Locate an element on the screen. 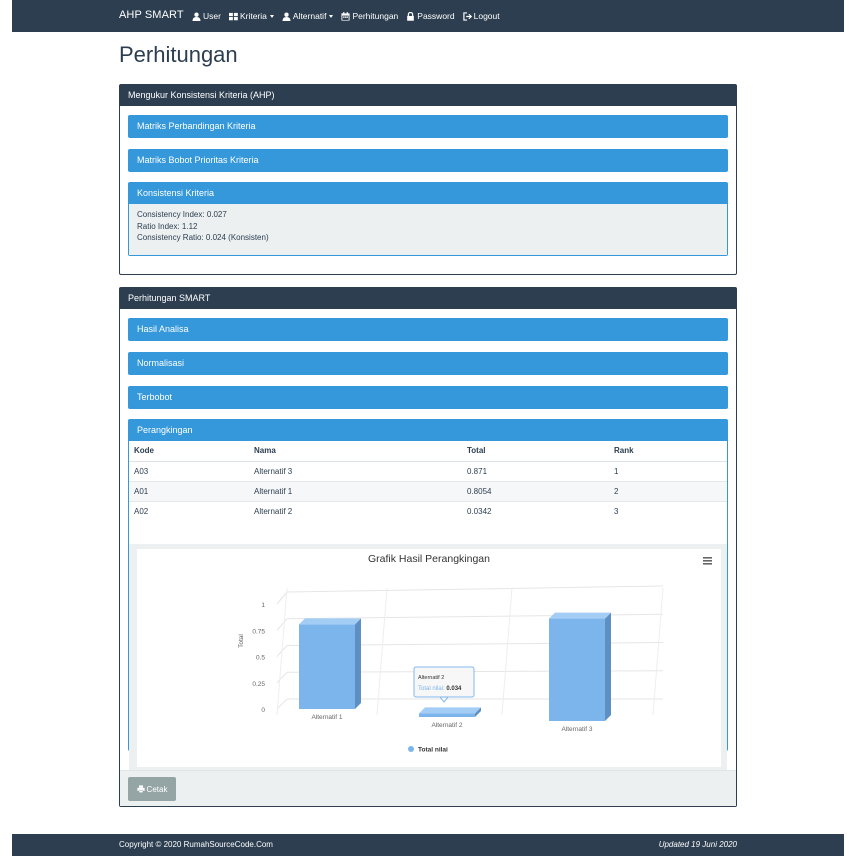  calendar-icon is located at coordinates (345, 16).